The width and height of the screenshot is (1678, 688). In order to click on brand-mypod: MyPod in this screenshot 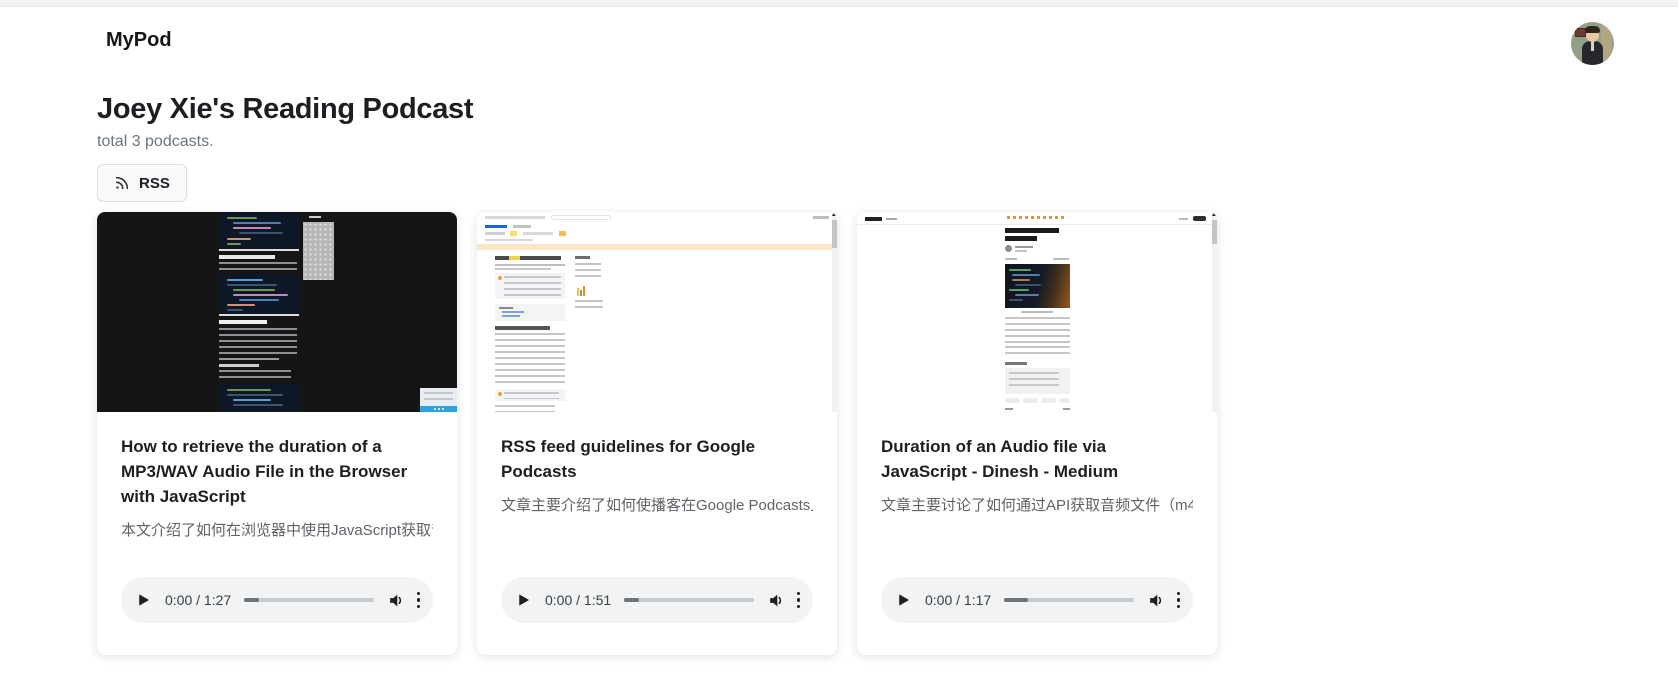, I will do `click(139, 40)`.